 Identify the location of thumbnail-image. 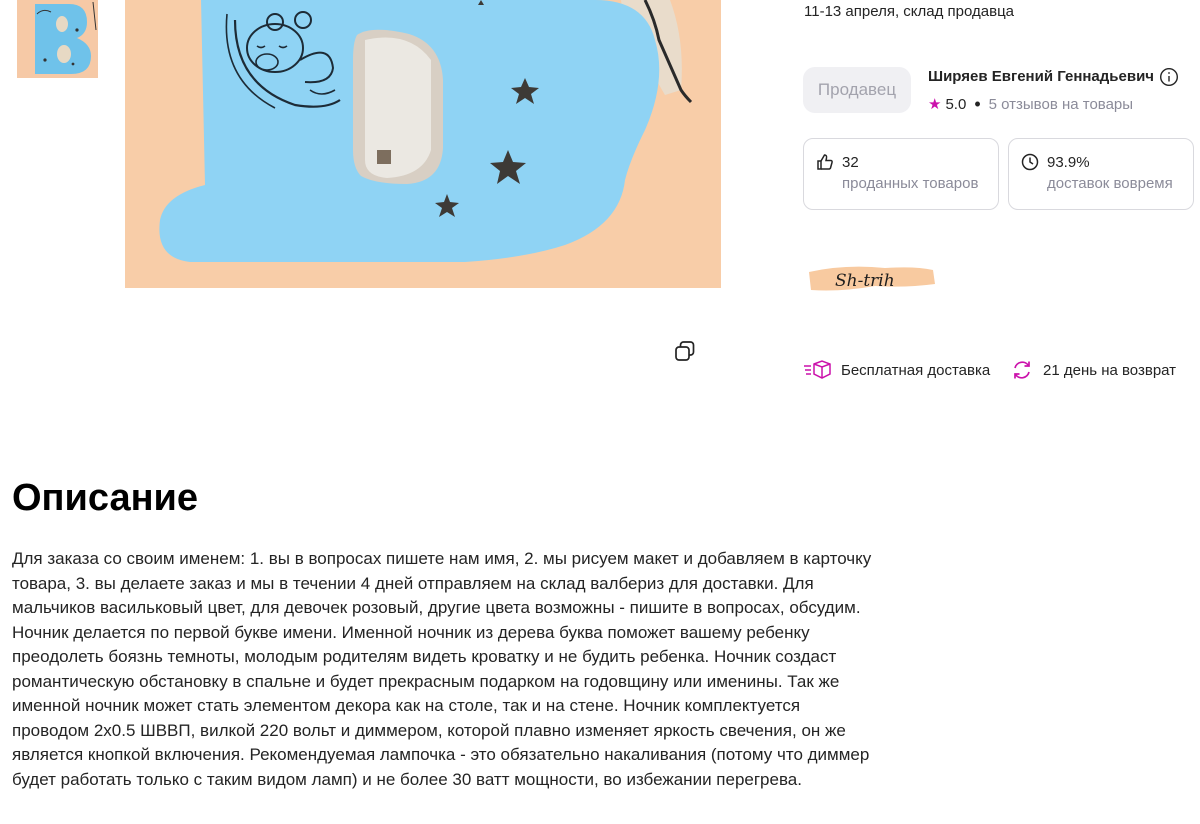
(57, 39).